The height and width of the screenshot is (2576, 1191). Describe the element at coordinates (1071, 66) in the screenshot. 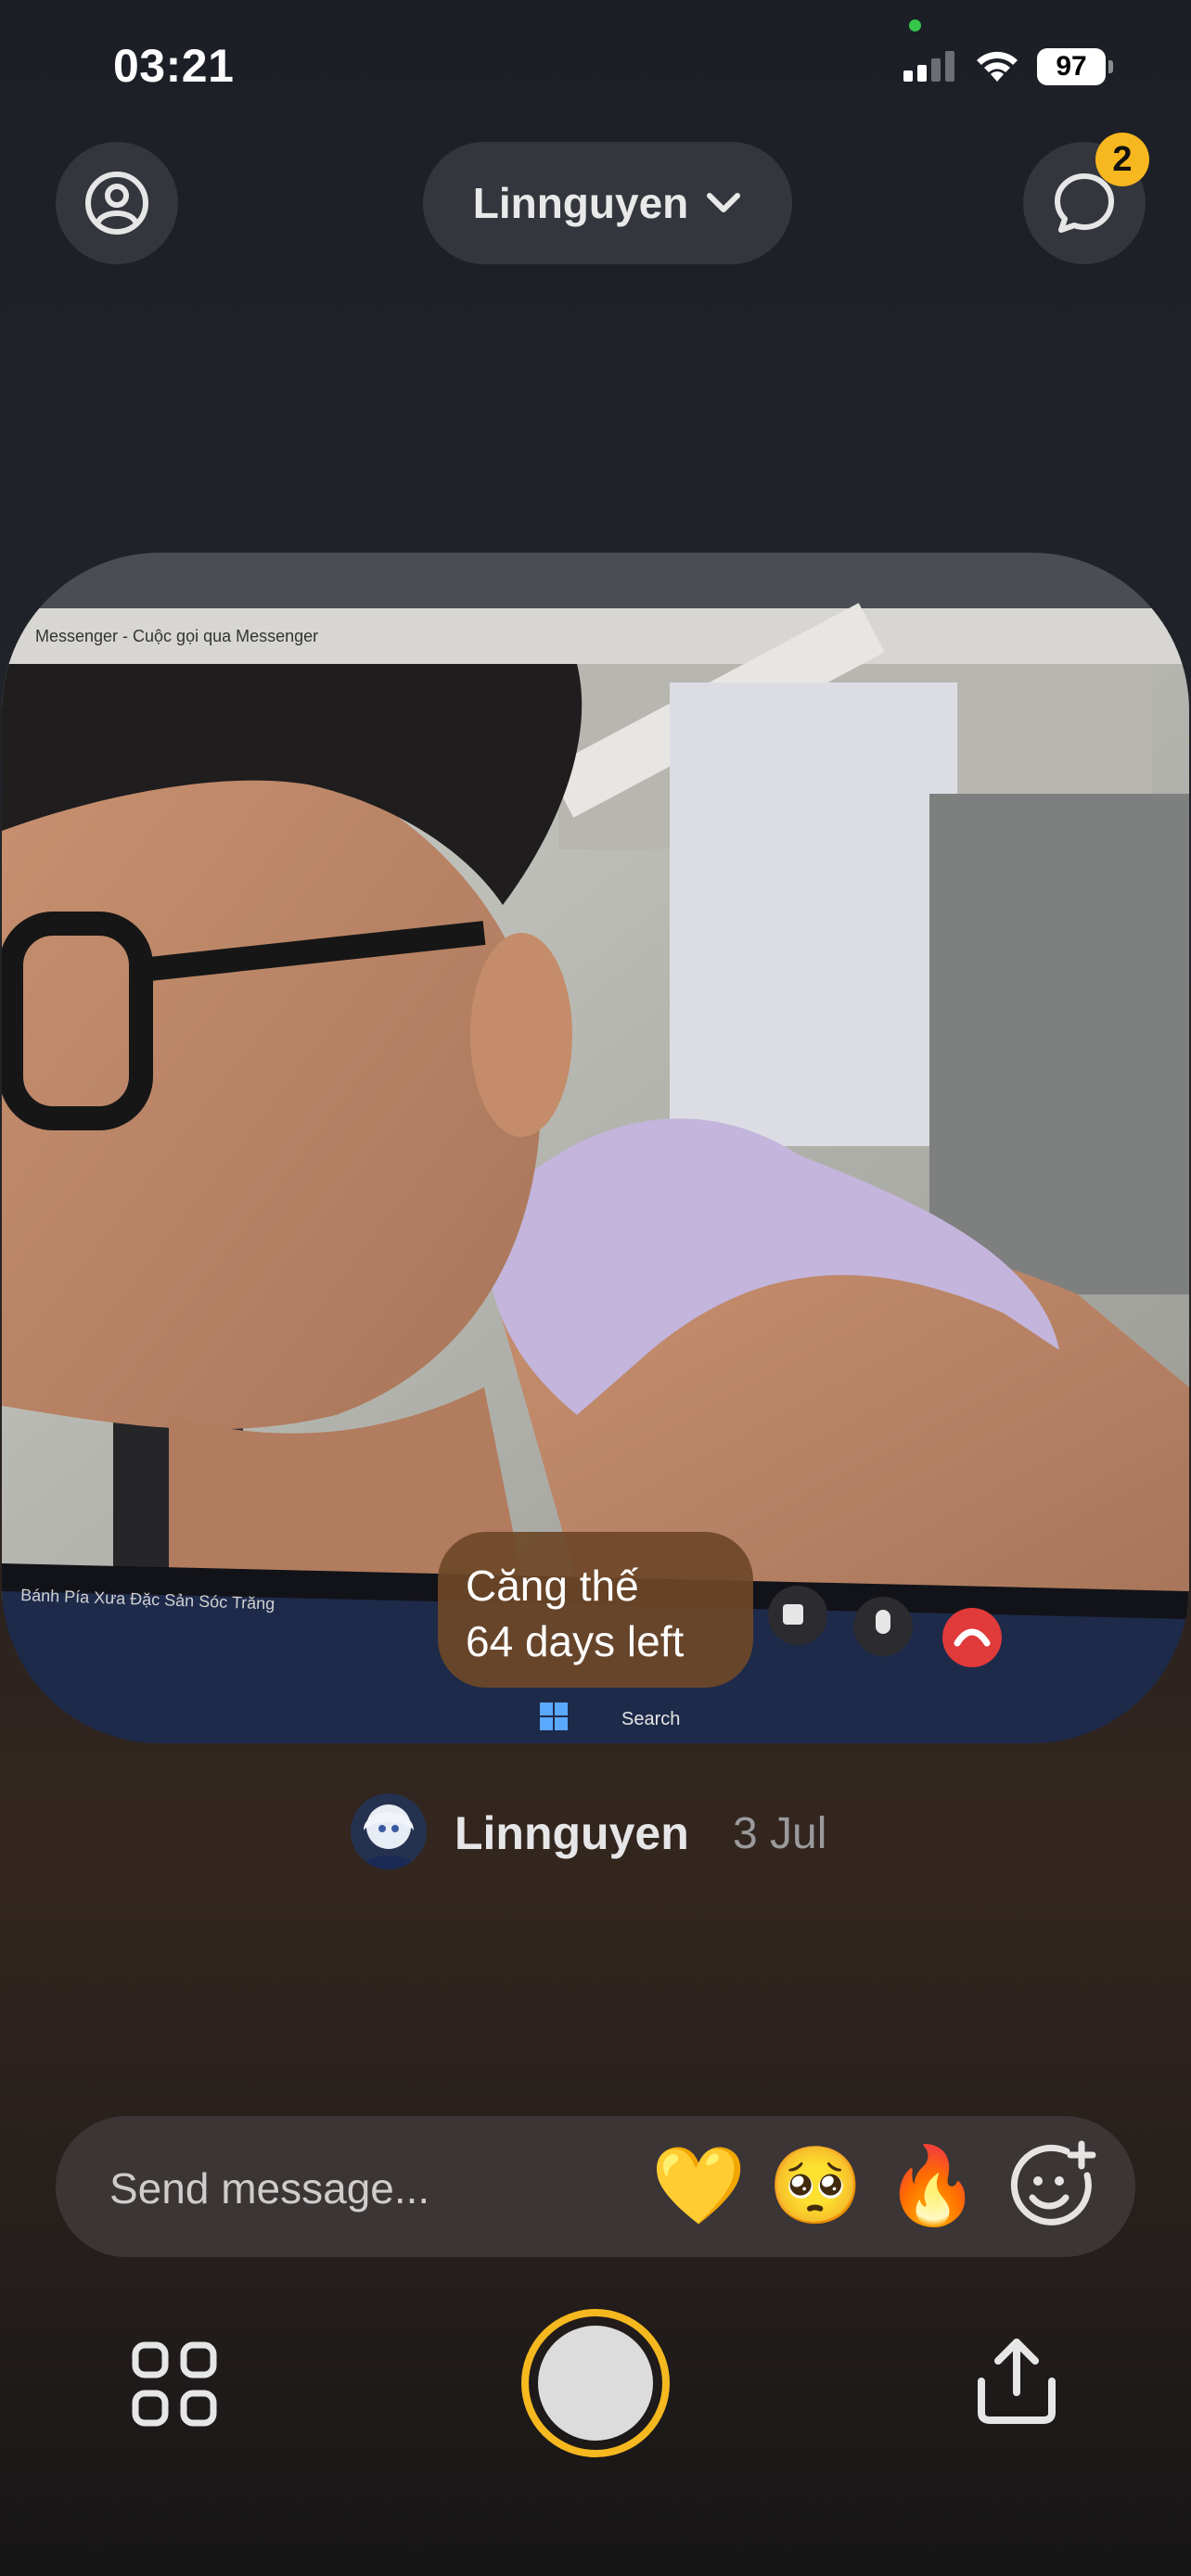

I see `battery-level: 97` at that location.